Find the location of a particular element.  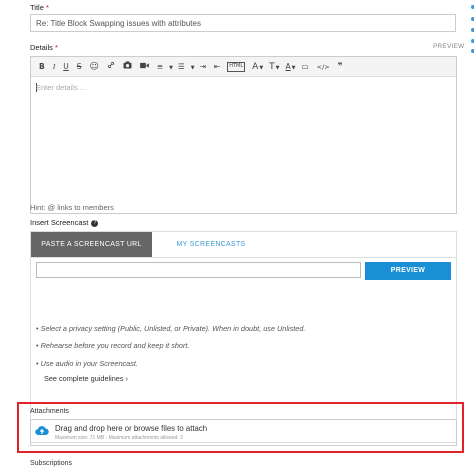

title-label-text: Title is located at coordinates (37, 7).